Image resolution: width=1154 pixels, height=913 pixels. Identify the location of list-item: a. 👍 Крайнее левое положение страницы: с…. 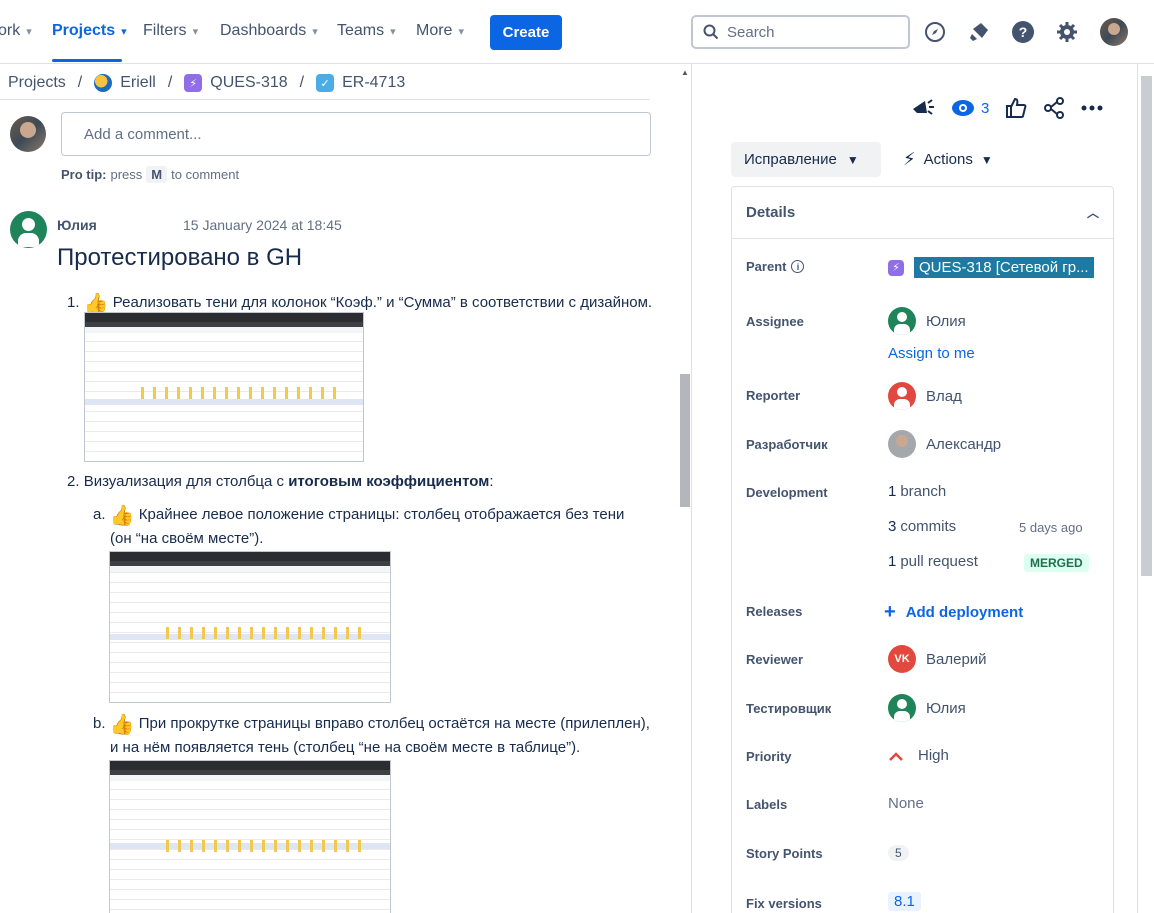
(358, 515).